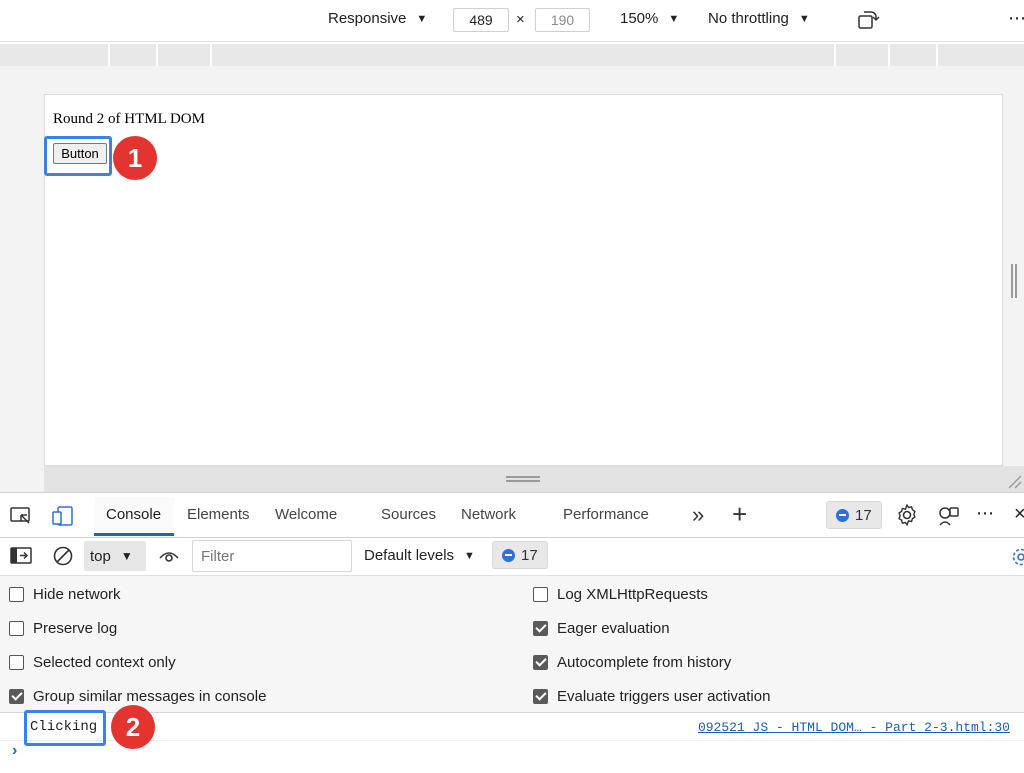 The image size is (1024, 773). I want to click on sidebar-toggle-icon, so click(21, 556).